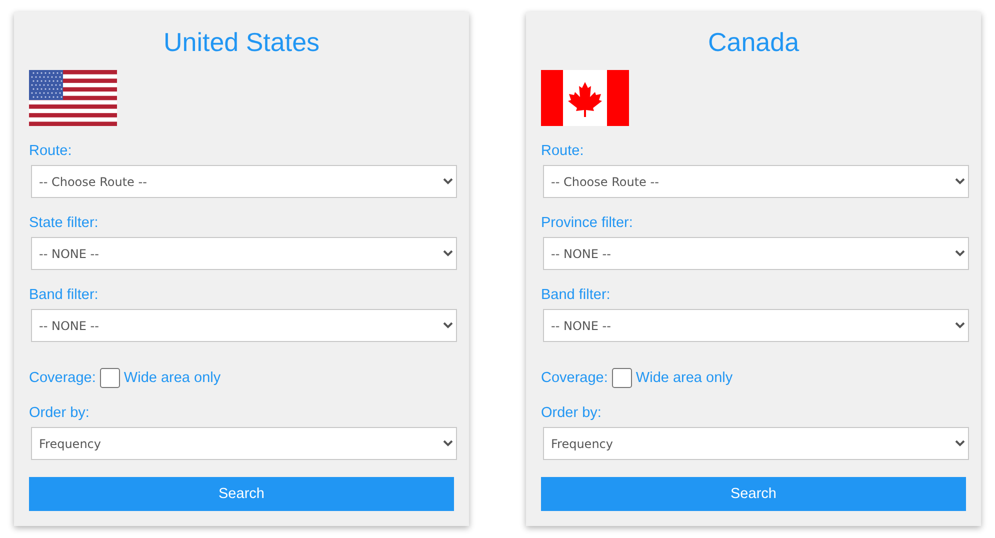 This screenshot has height=538, width=995. Describe the element at coordinates (73, 98) in the screenshot. I see `striped-flag-icon` at that location.